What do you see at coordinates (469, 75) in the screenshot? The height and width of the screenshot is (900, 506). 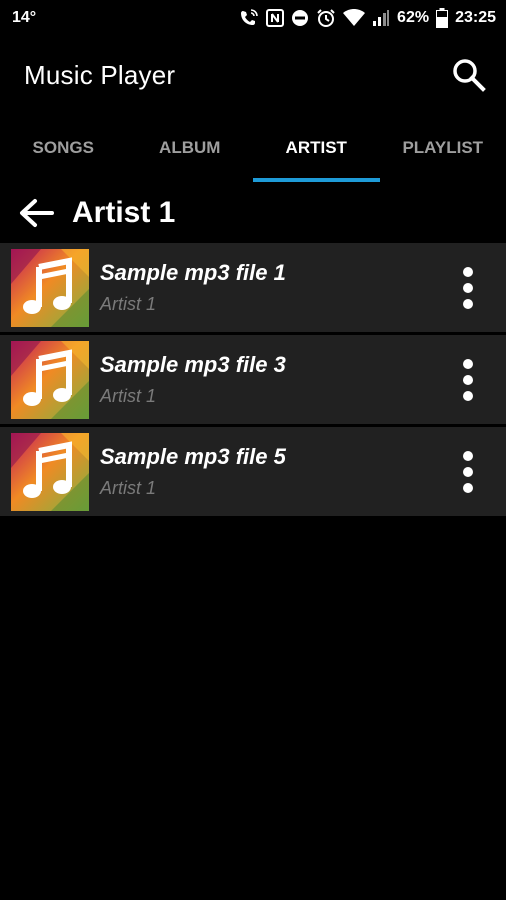 I see `search-icon` at bounding box center [469, 75].